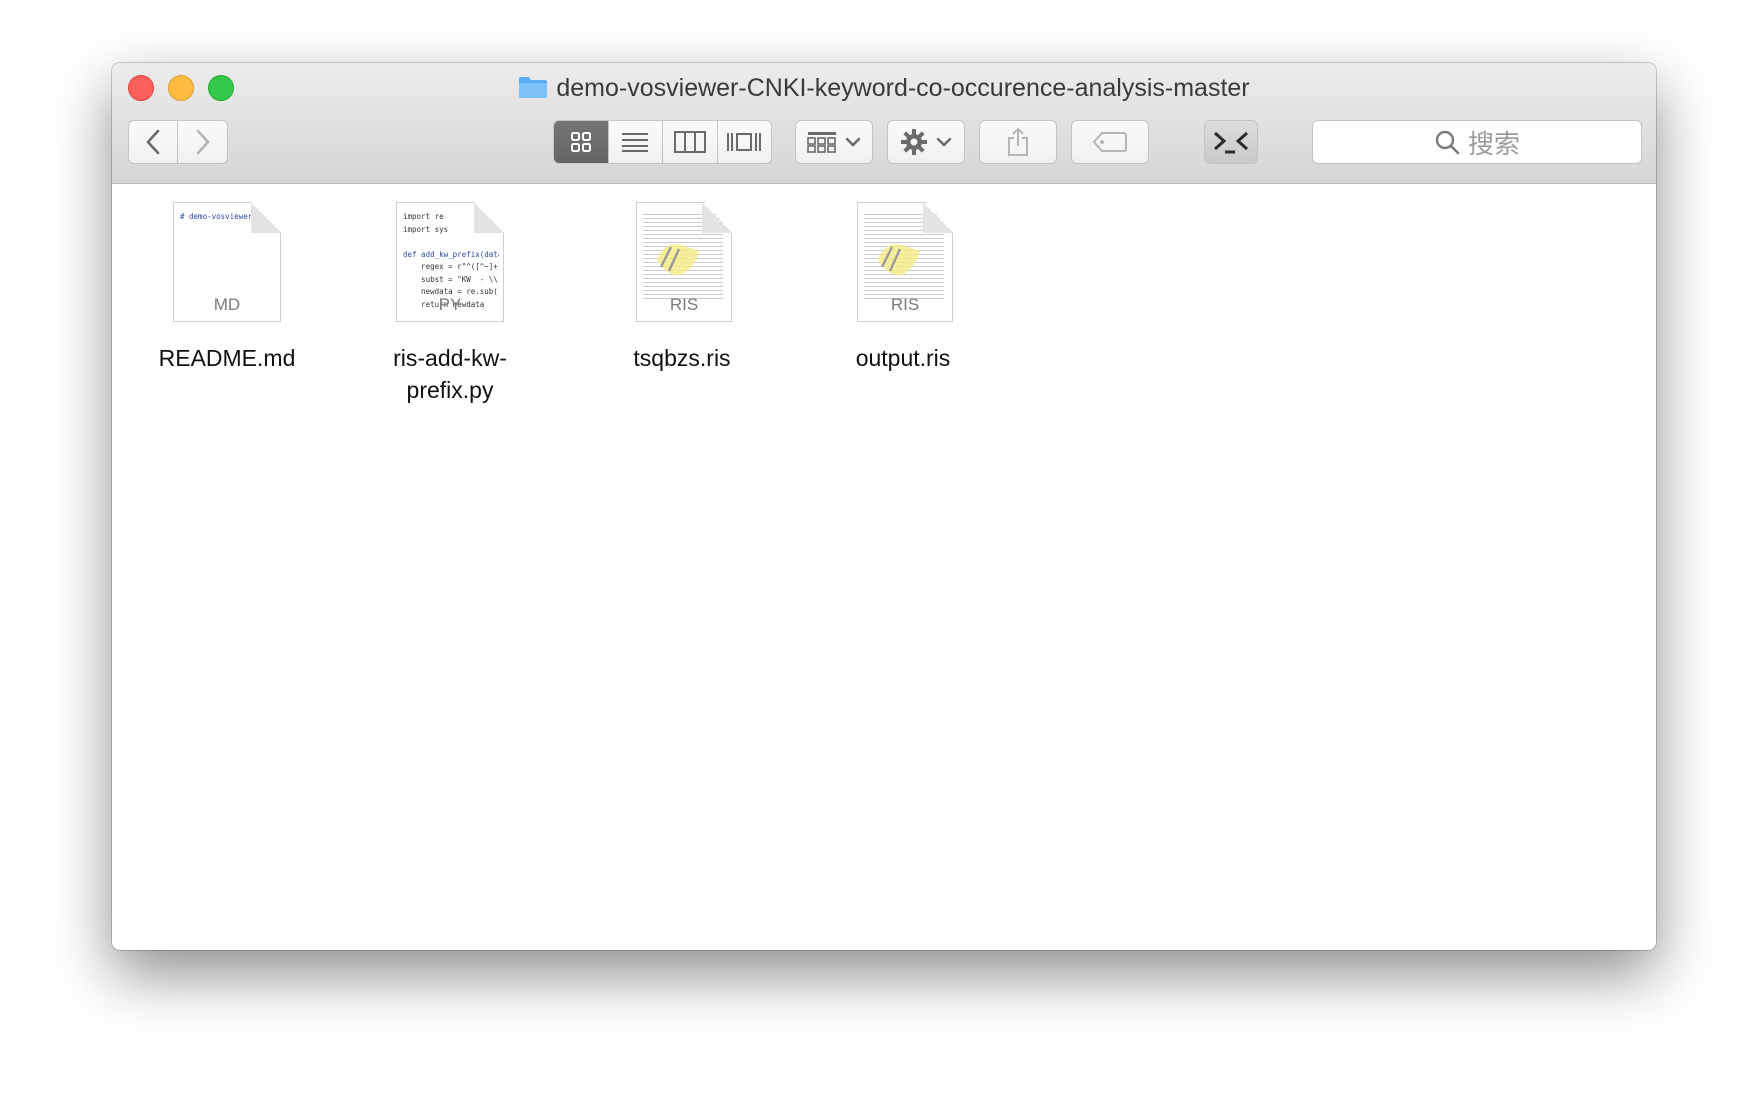 Image resolution: width=1764 pixels, height=1108 pixels. What do you see at coordinates (227, 358) in the screenshot?
I see `file-name: README.md` at bounding box center [227, 358].